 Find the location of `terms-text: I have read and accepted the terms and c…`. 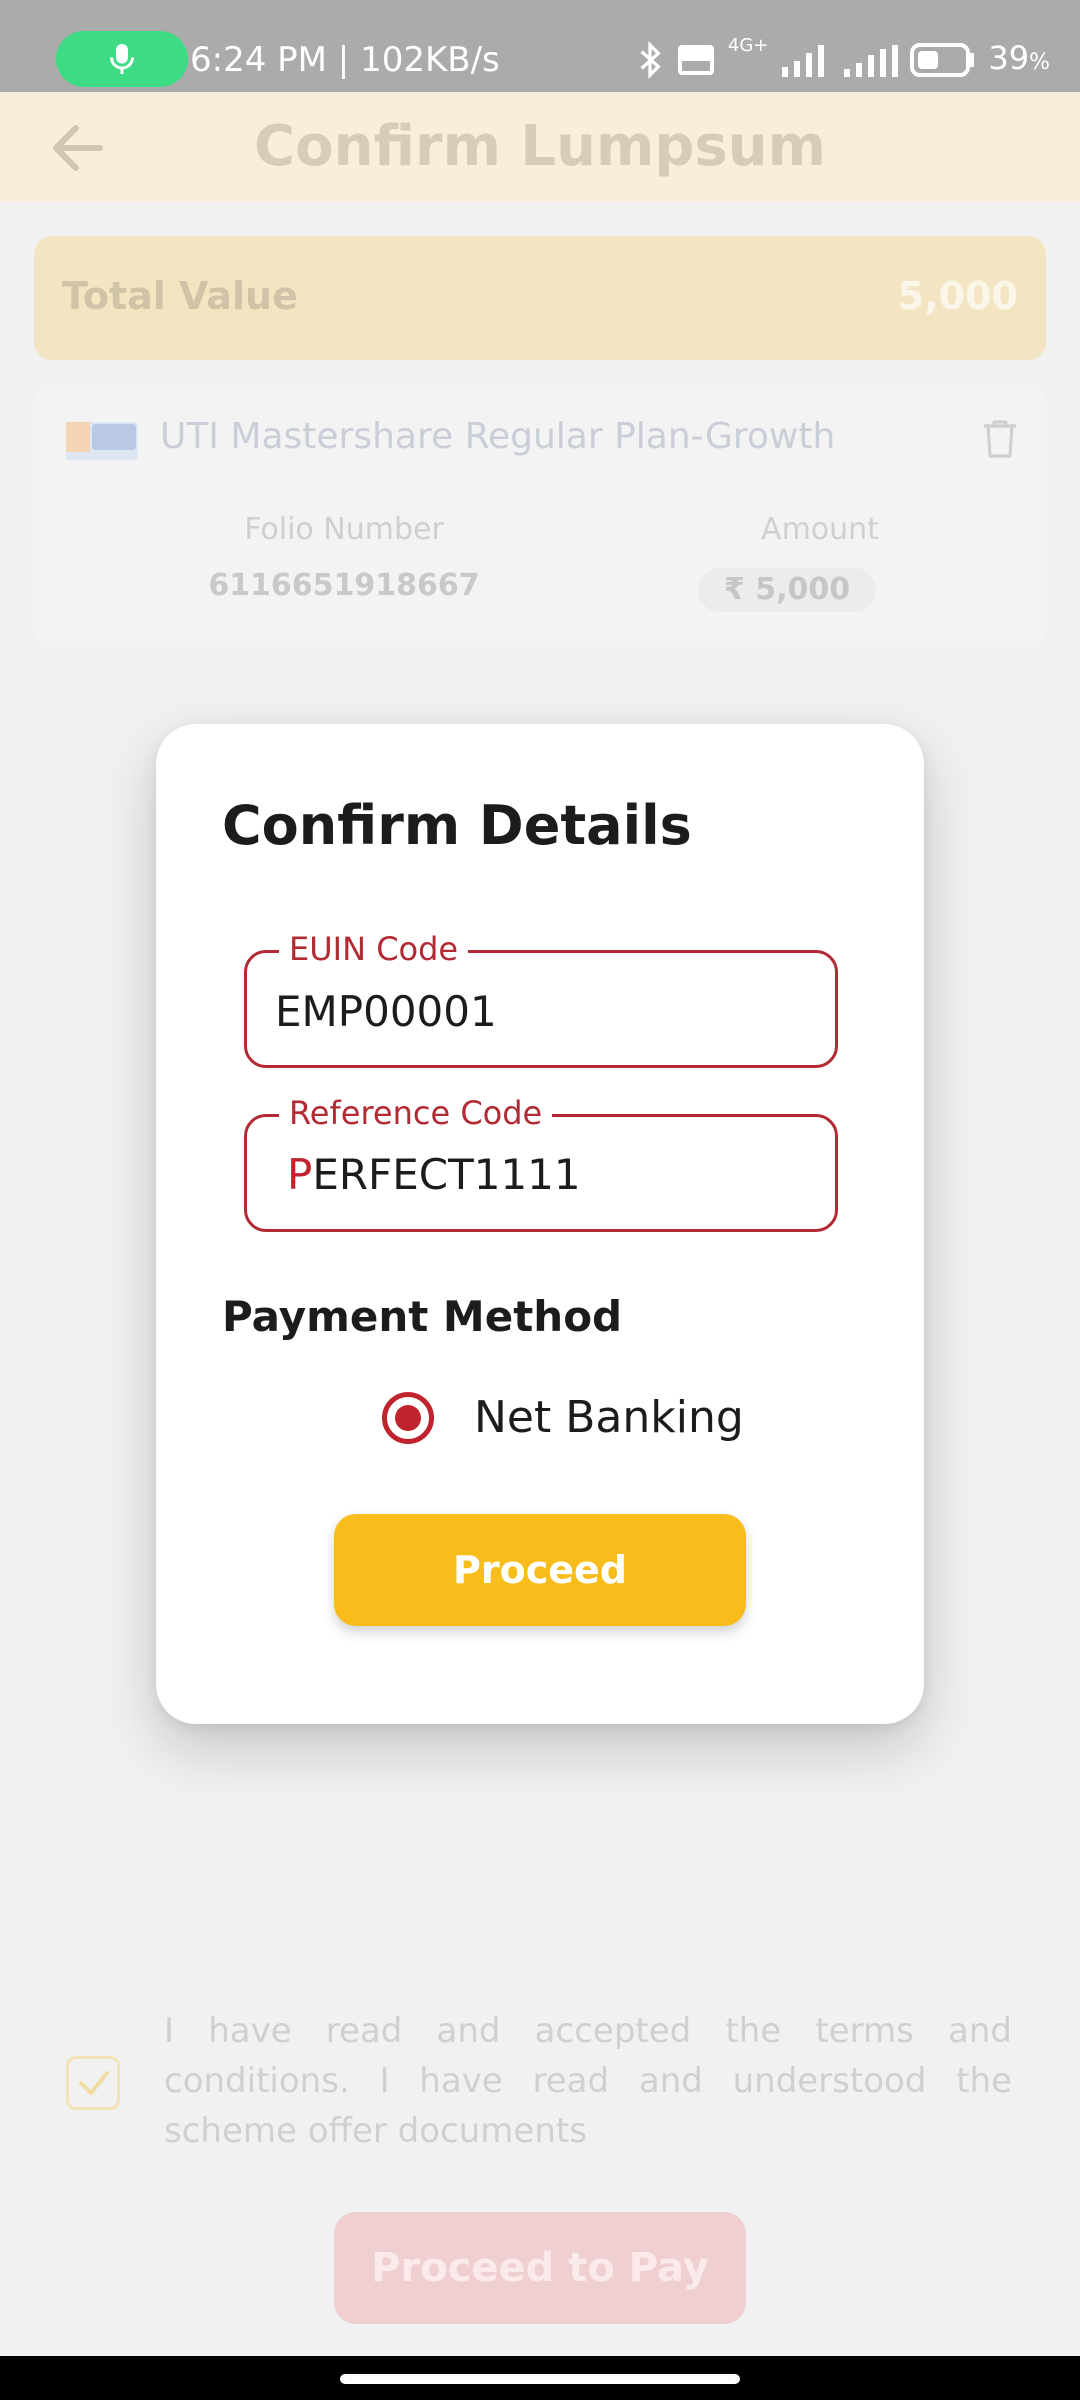

terms-text: I have read and accepted the terms and c… is located at coordinates (588, 2081).